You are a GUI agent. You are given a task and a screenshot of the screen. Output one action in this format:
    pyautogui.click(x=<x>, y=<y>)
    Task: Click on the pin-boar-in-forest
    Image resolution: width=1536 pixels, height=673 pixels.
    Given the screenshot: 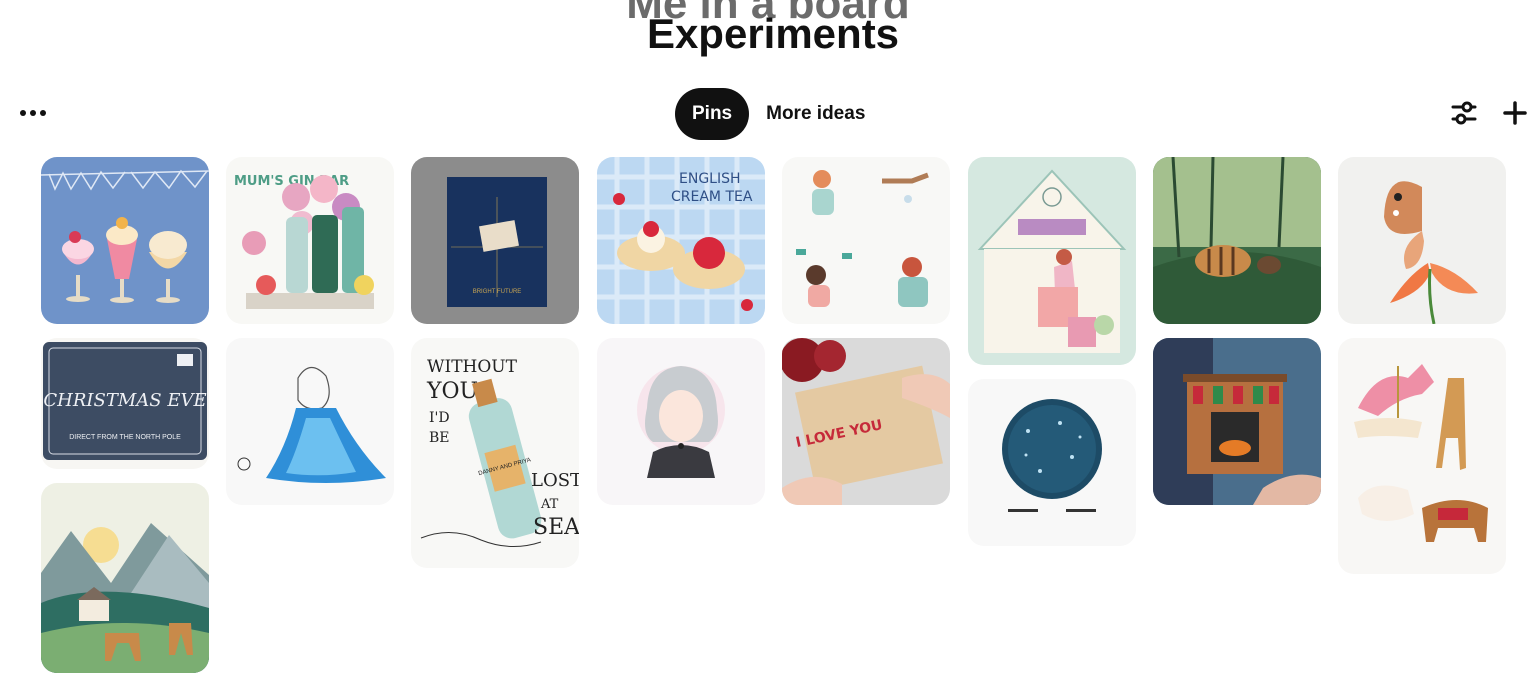 What is the action you would take?
    pyautogui.click(x=1237, y=240)
    